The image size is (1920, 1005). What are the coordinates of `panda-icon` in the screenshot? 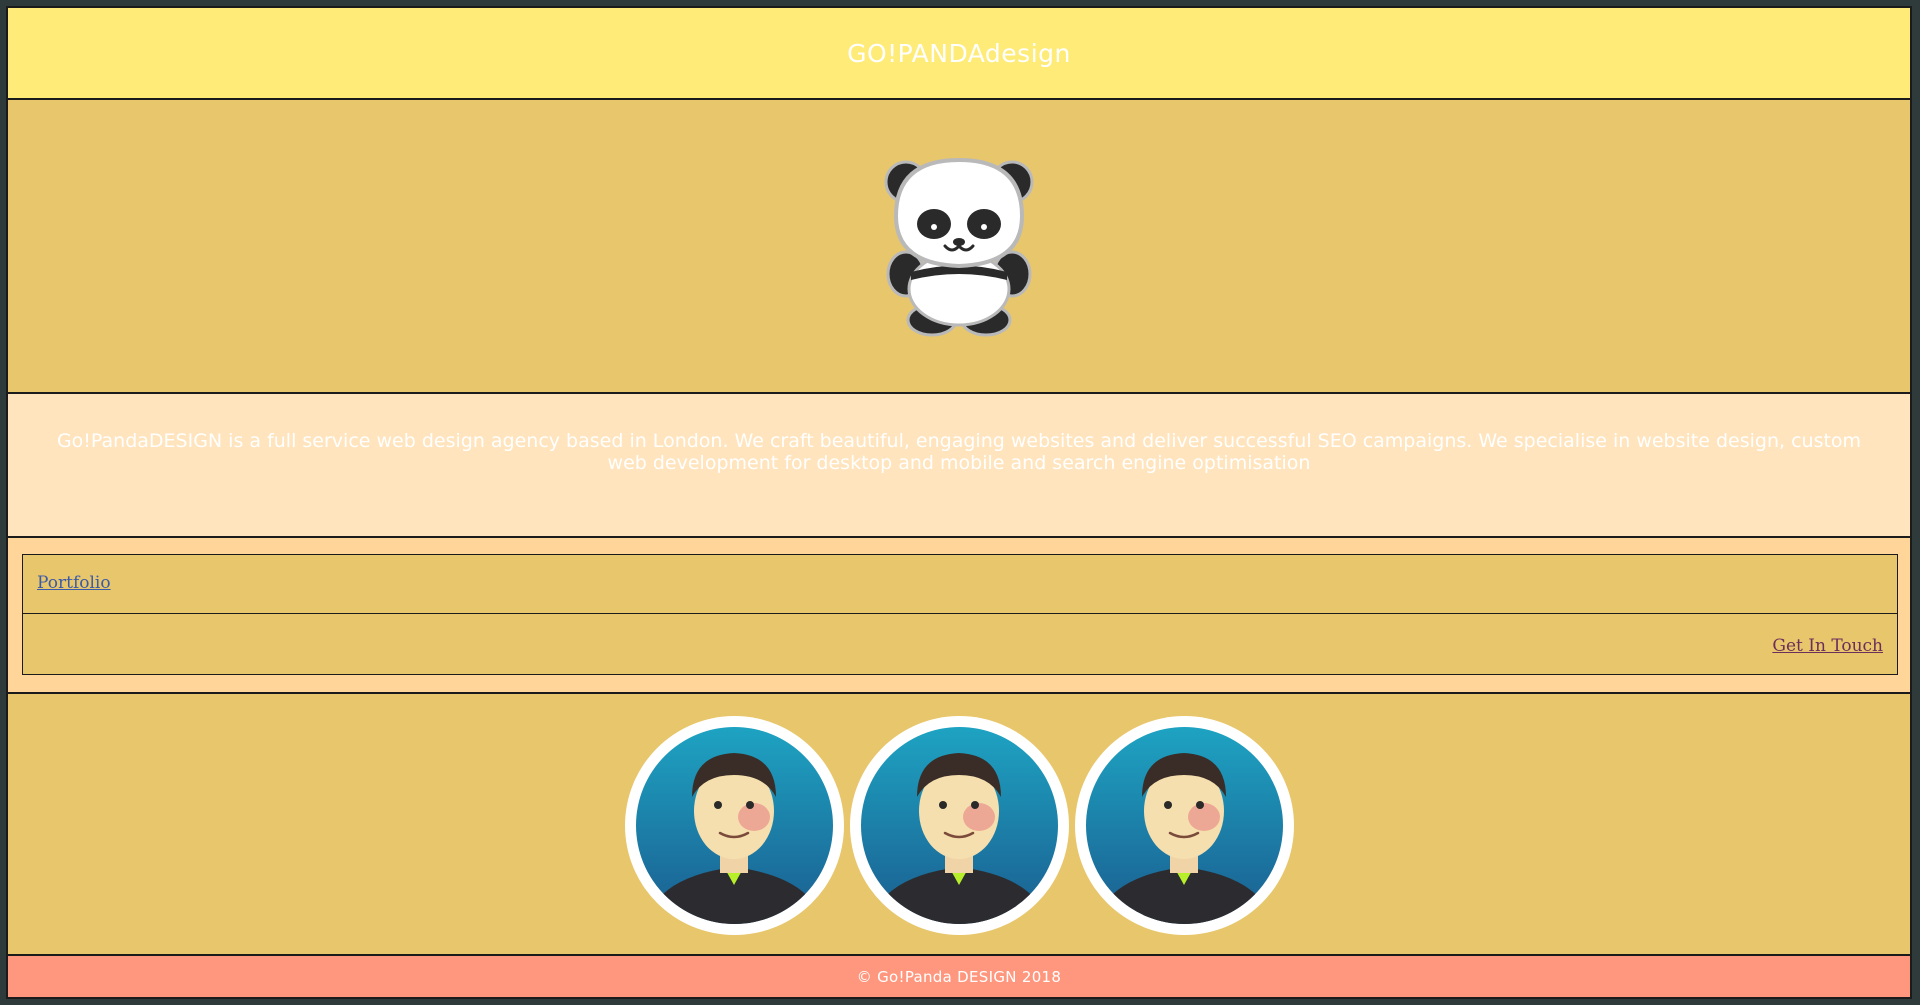 It's located at (959, 247).